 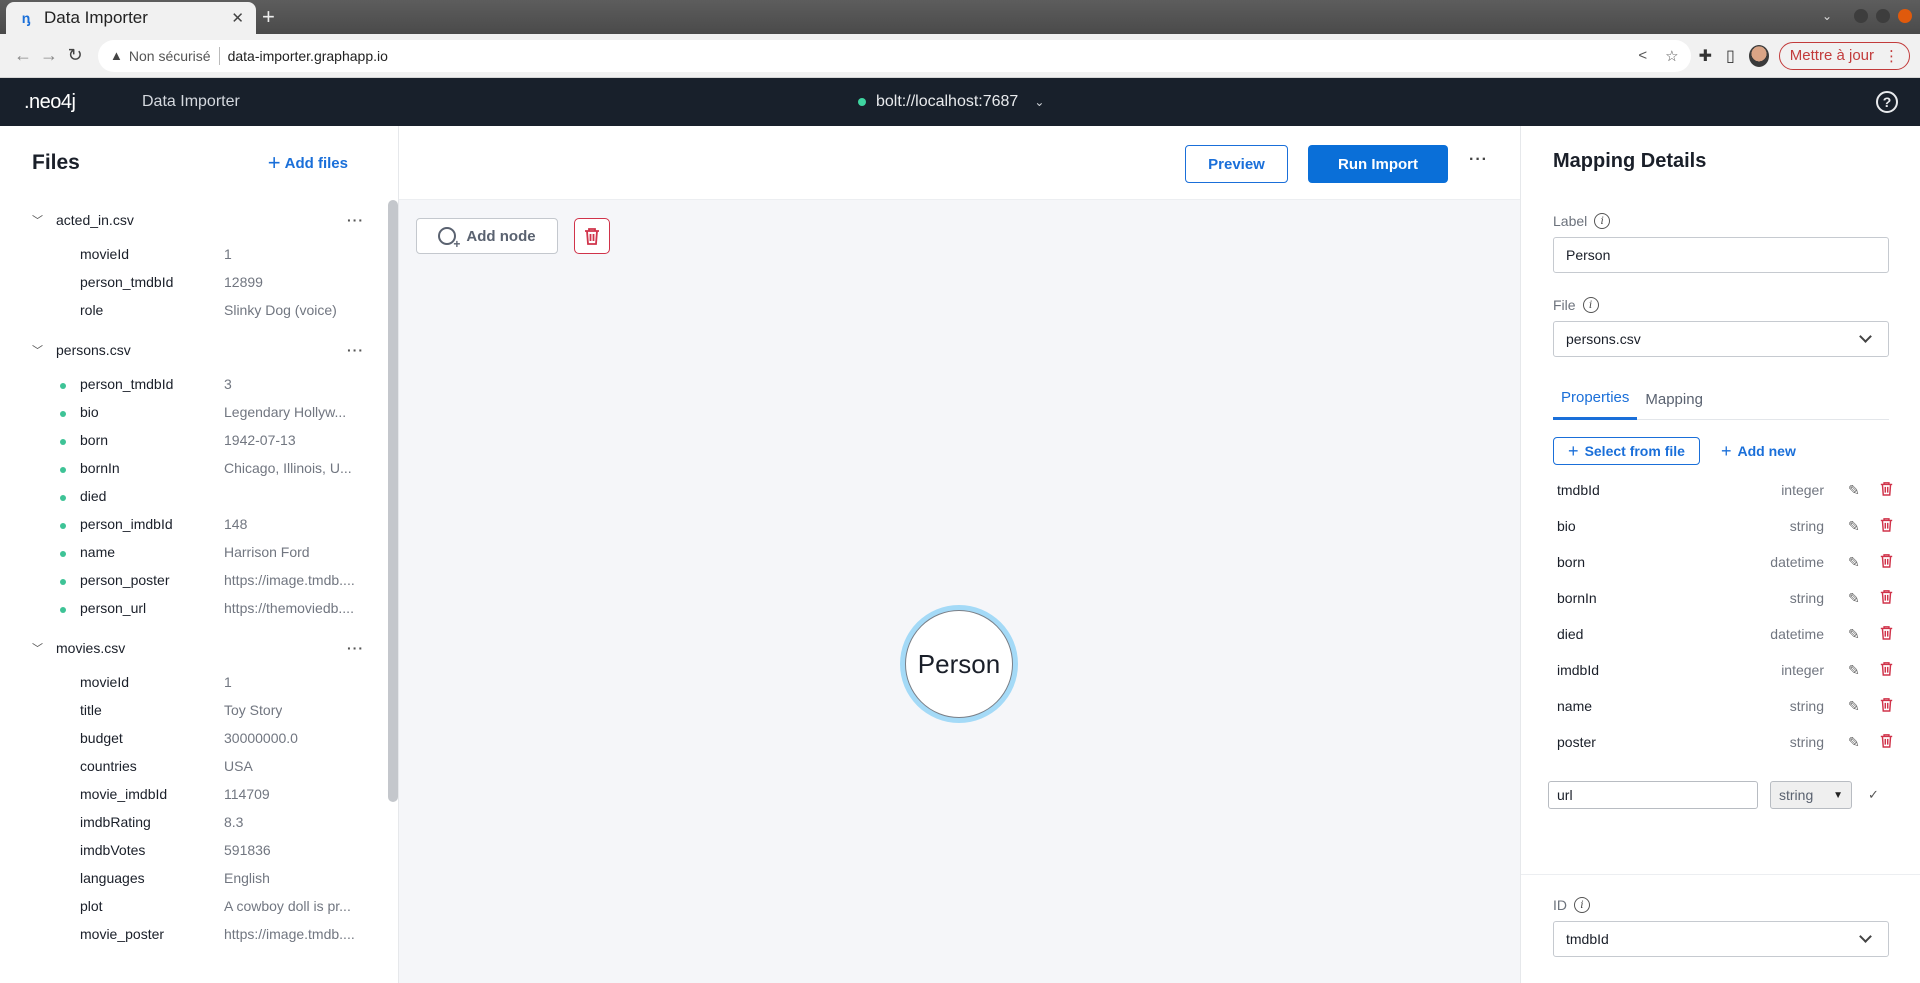 I want to click on property-name: name, so click(x=1575, y=706).